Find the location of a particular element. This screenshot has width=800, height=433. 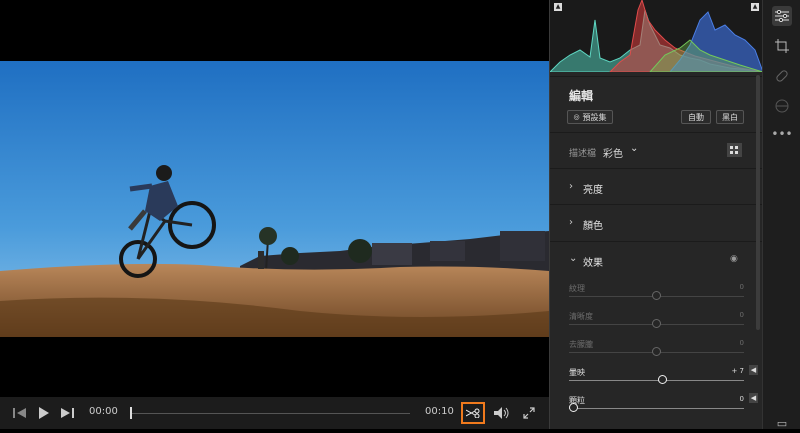

light-section: › 亮度 is located at coordinates (656, 186).